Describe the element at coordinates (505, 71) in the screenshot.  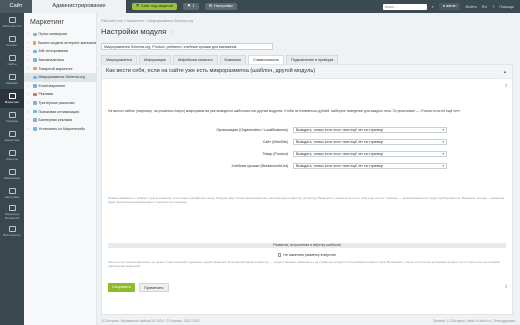
I see `collapse-icon: ▲` at that location.